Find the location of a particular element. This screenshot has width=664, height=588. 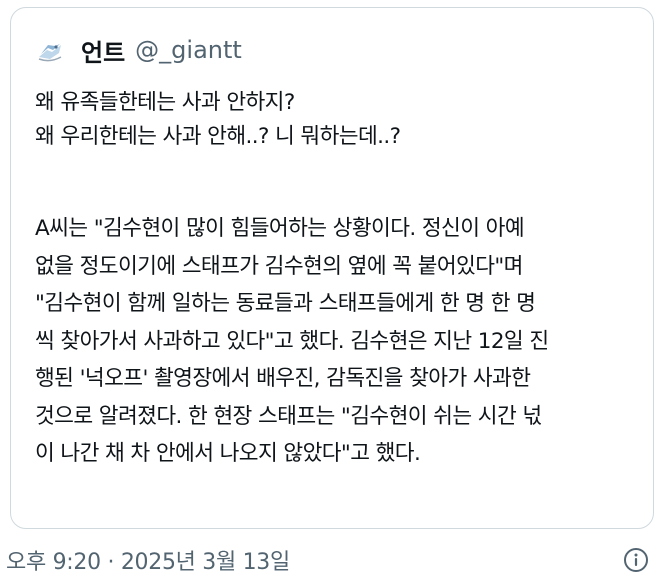

tweet-text-line: 이 나간 채 차 안에서 나오지 않았다"고 했다. is located at coordinates (228, 453).